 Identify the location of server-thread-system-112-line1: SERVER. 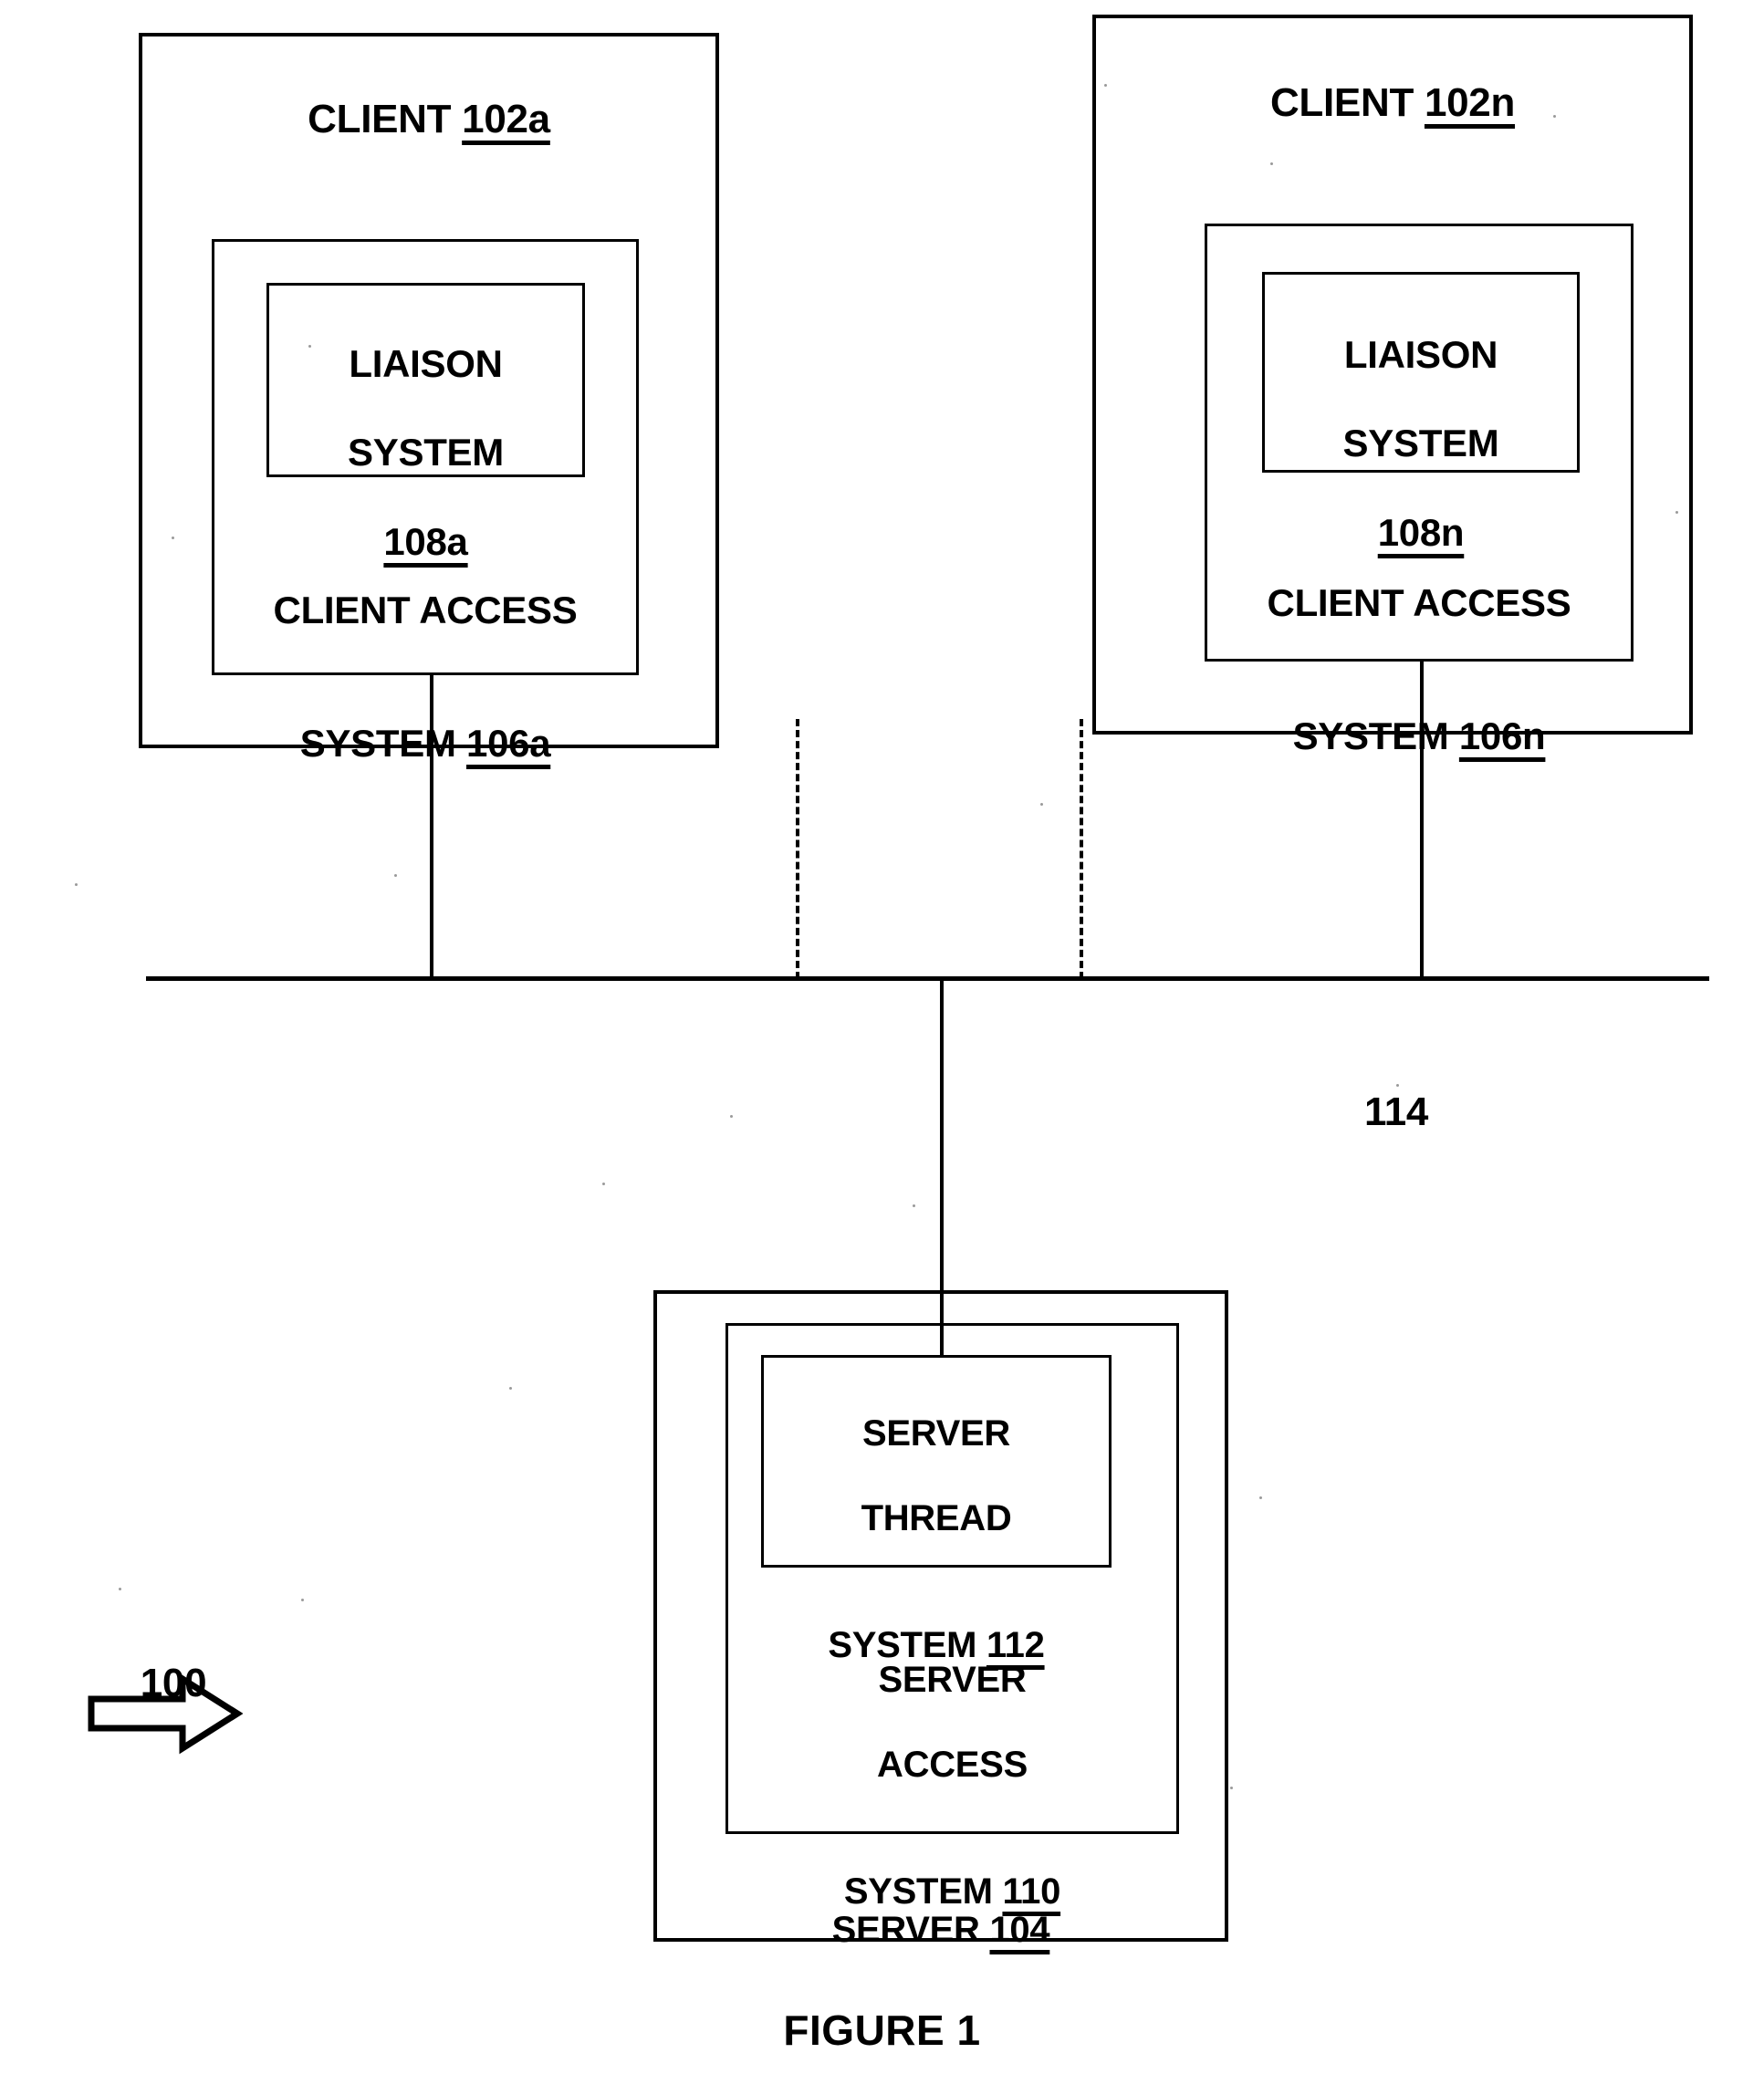
(936, 1433).